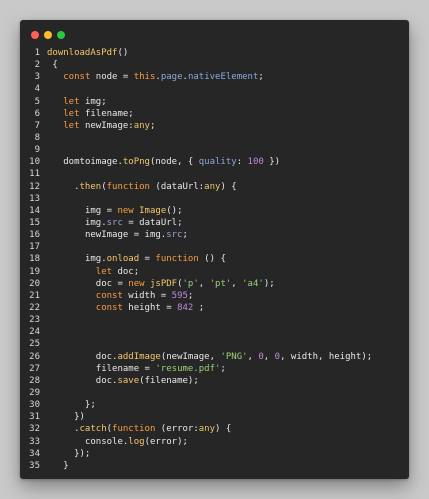 The width and height of the screenshot is (429, 499). What do you see at coordinates (37, 150) in the screenshot?
I see `line-number: 9` at bounding box center [37, 150].